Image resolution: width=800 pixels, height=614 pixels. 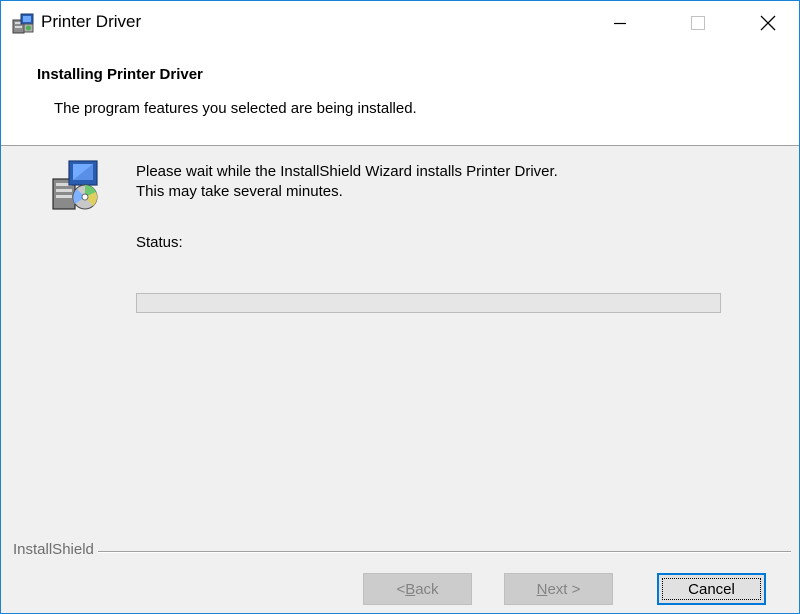 I want to click on cancel-button-label: Cancel, so click(x=711, y=589).